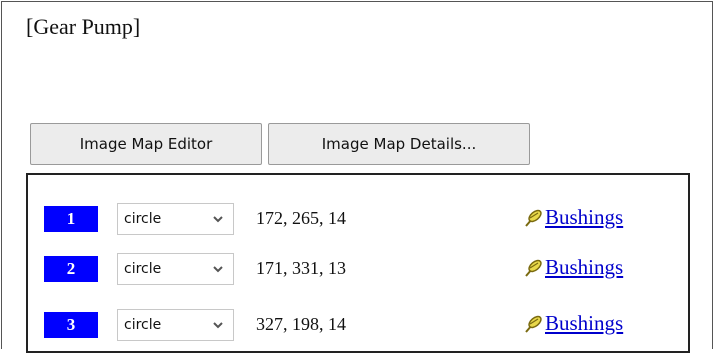 The height and width of the screenshot is (353, 714). I want to click on area-row: 3 circle 327, 198, 14 Bushings, so click(358, 325).